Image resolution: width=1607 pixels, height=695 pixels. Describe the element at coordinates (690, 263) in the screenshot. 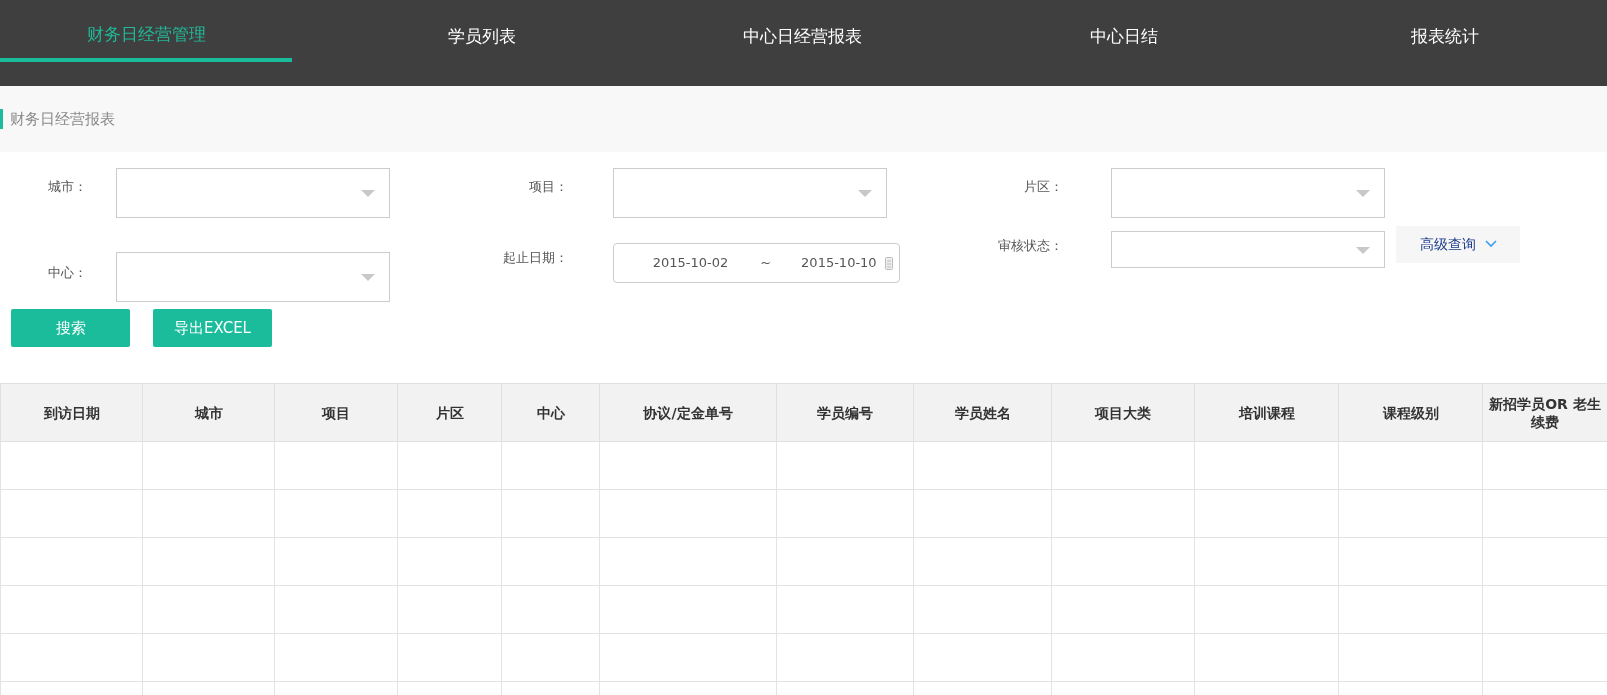

I see `start-date: 2015-10-02` at that location.